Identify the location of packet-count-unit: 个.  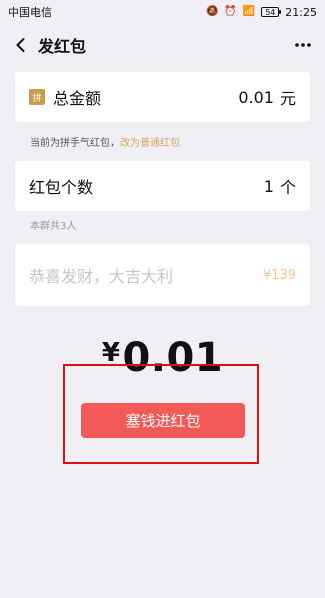
(287, 187).